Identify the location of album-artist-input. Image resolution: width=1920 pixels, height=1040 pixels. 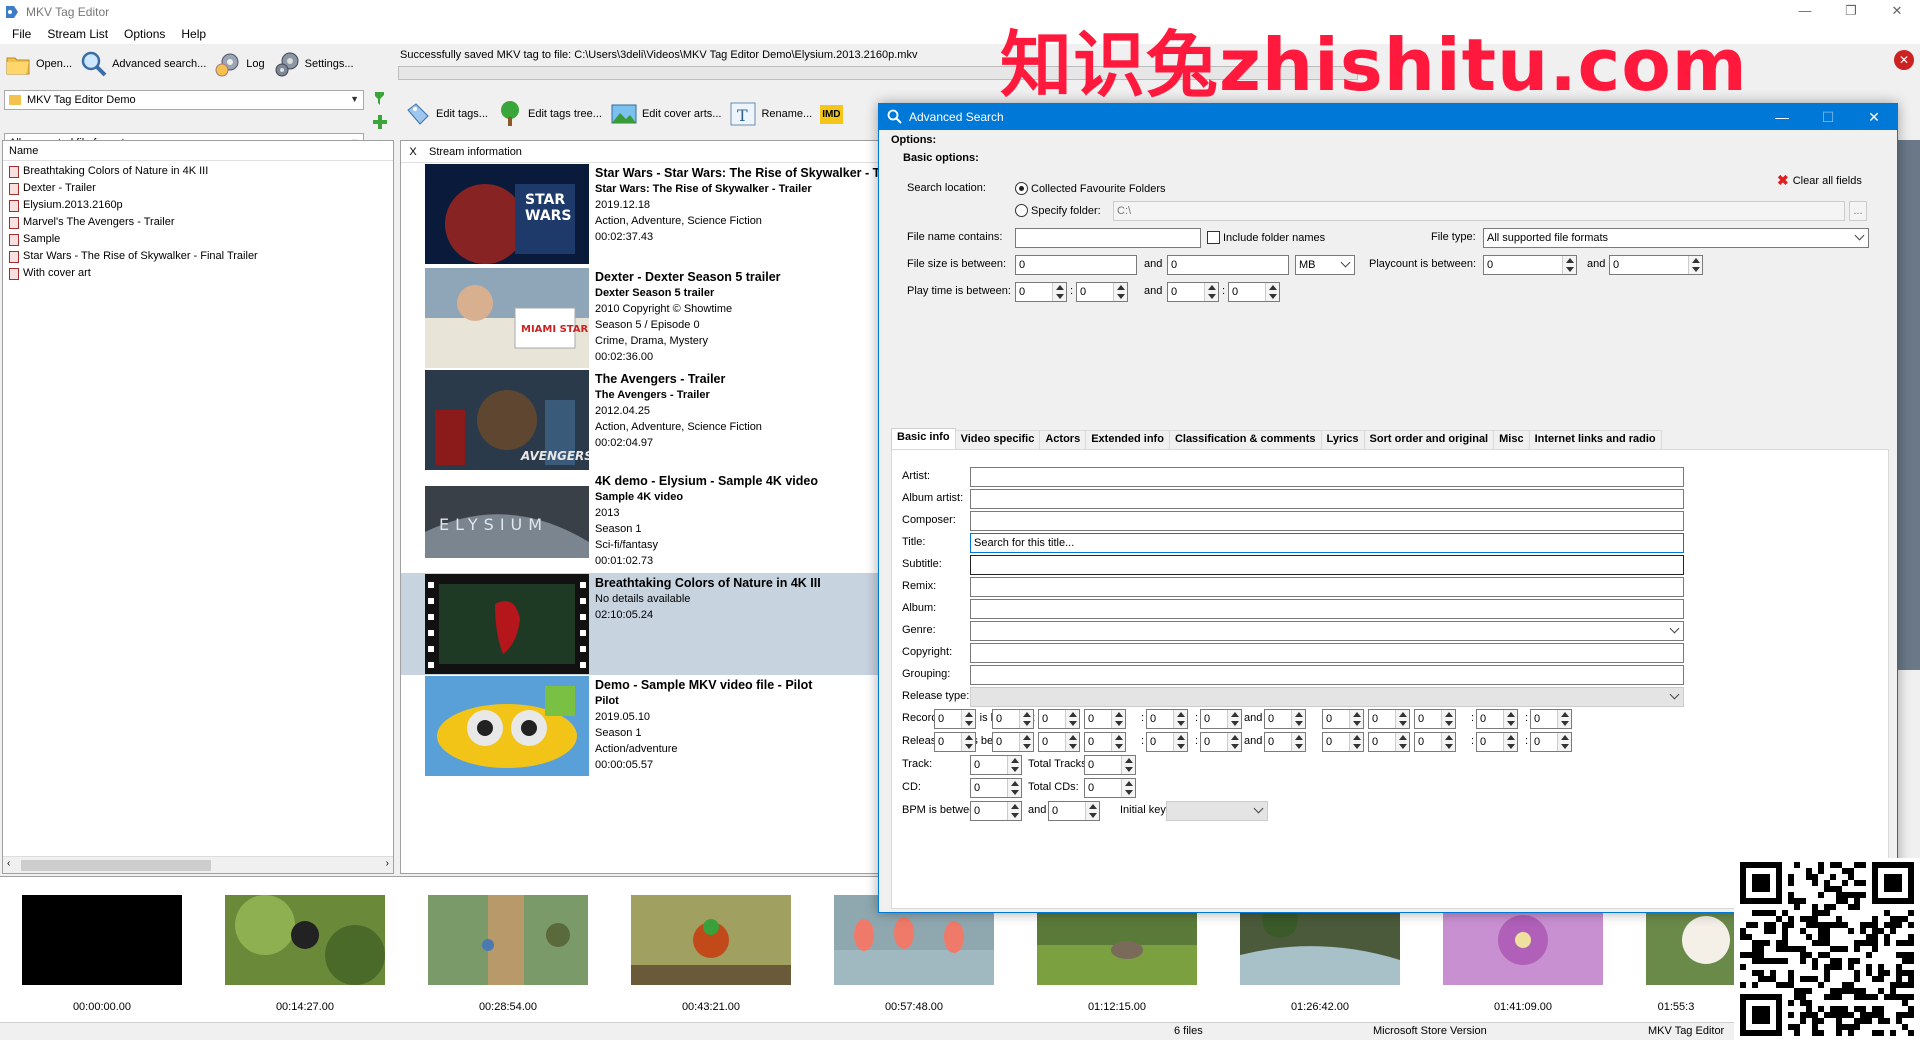
(1327, 499).